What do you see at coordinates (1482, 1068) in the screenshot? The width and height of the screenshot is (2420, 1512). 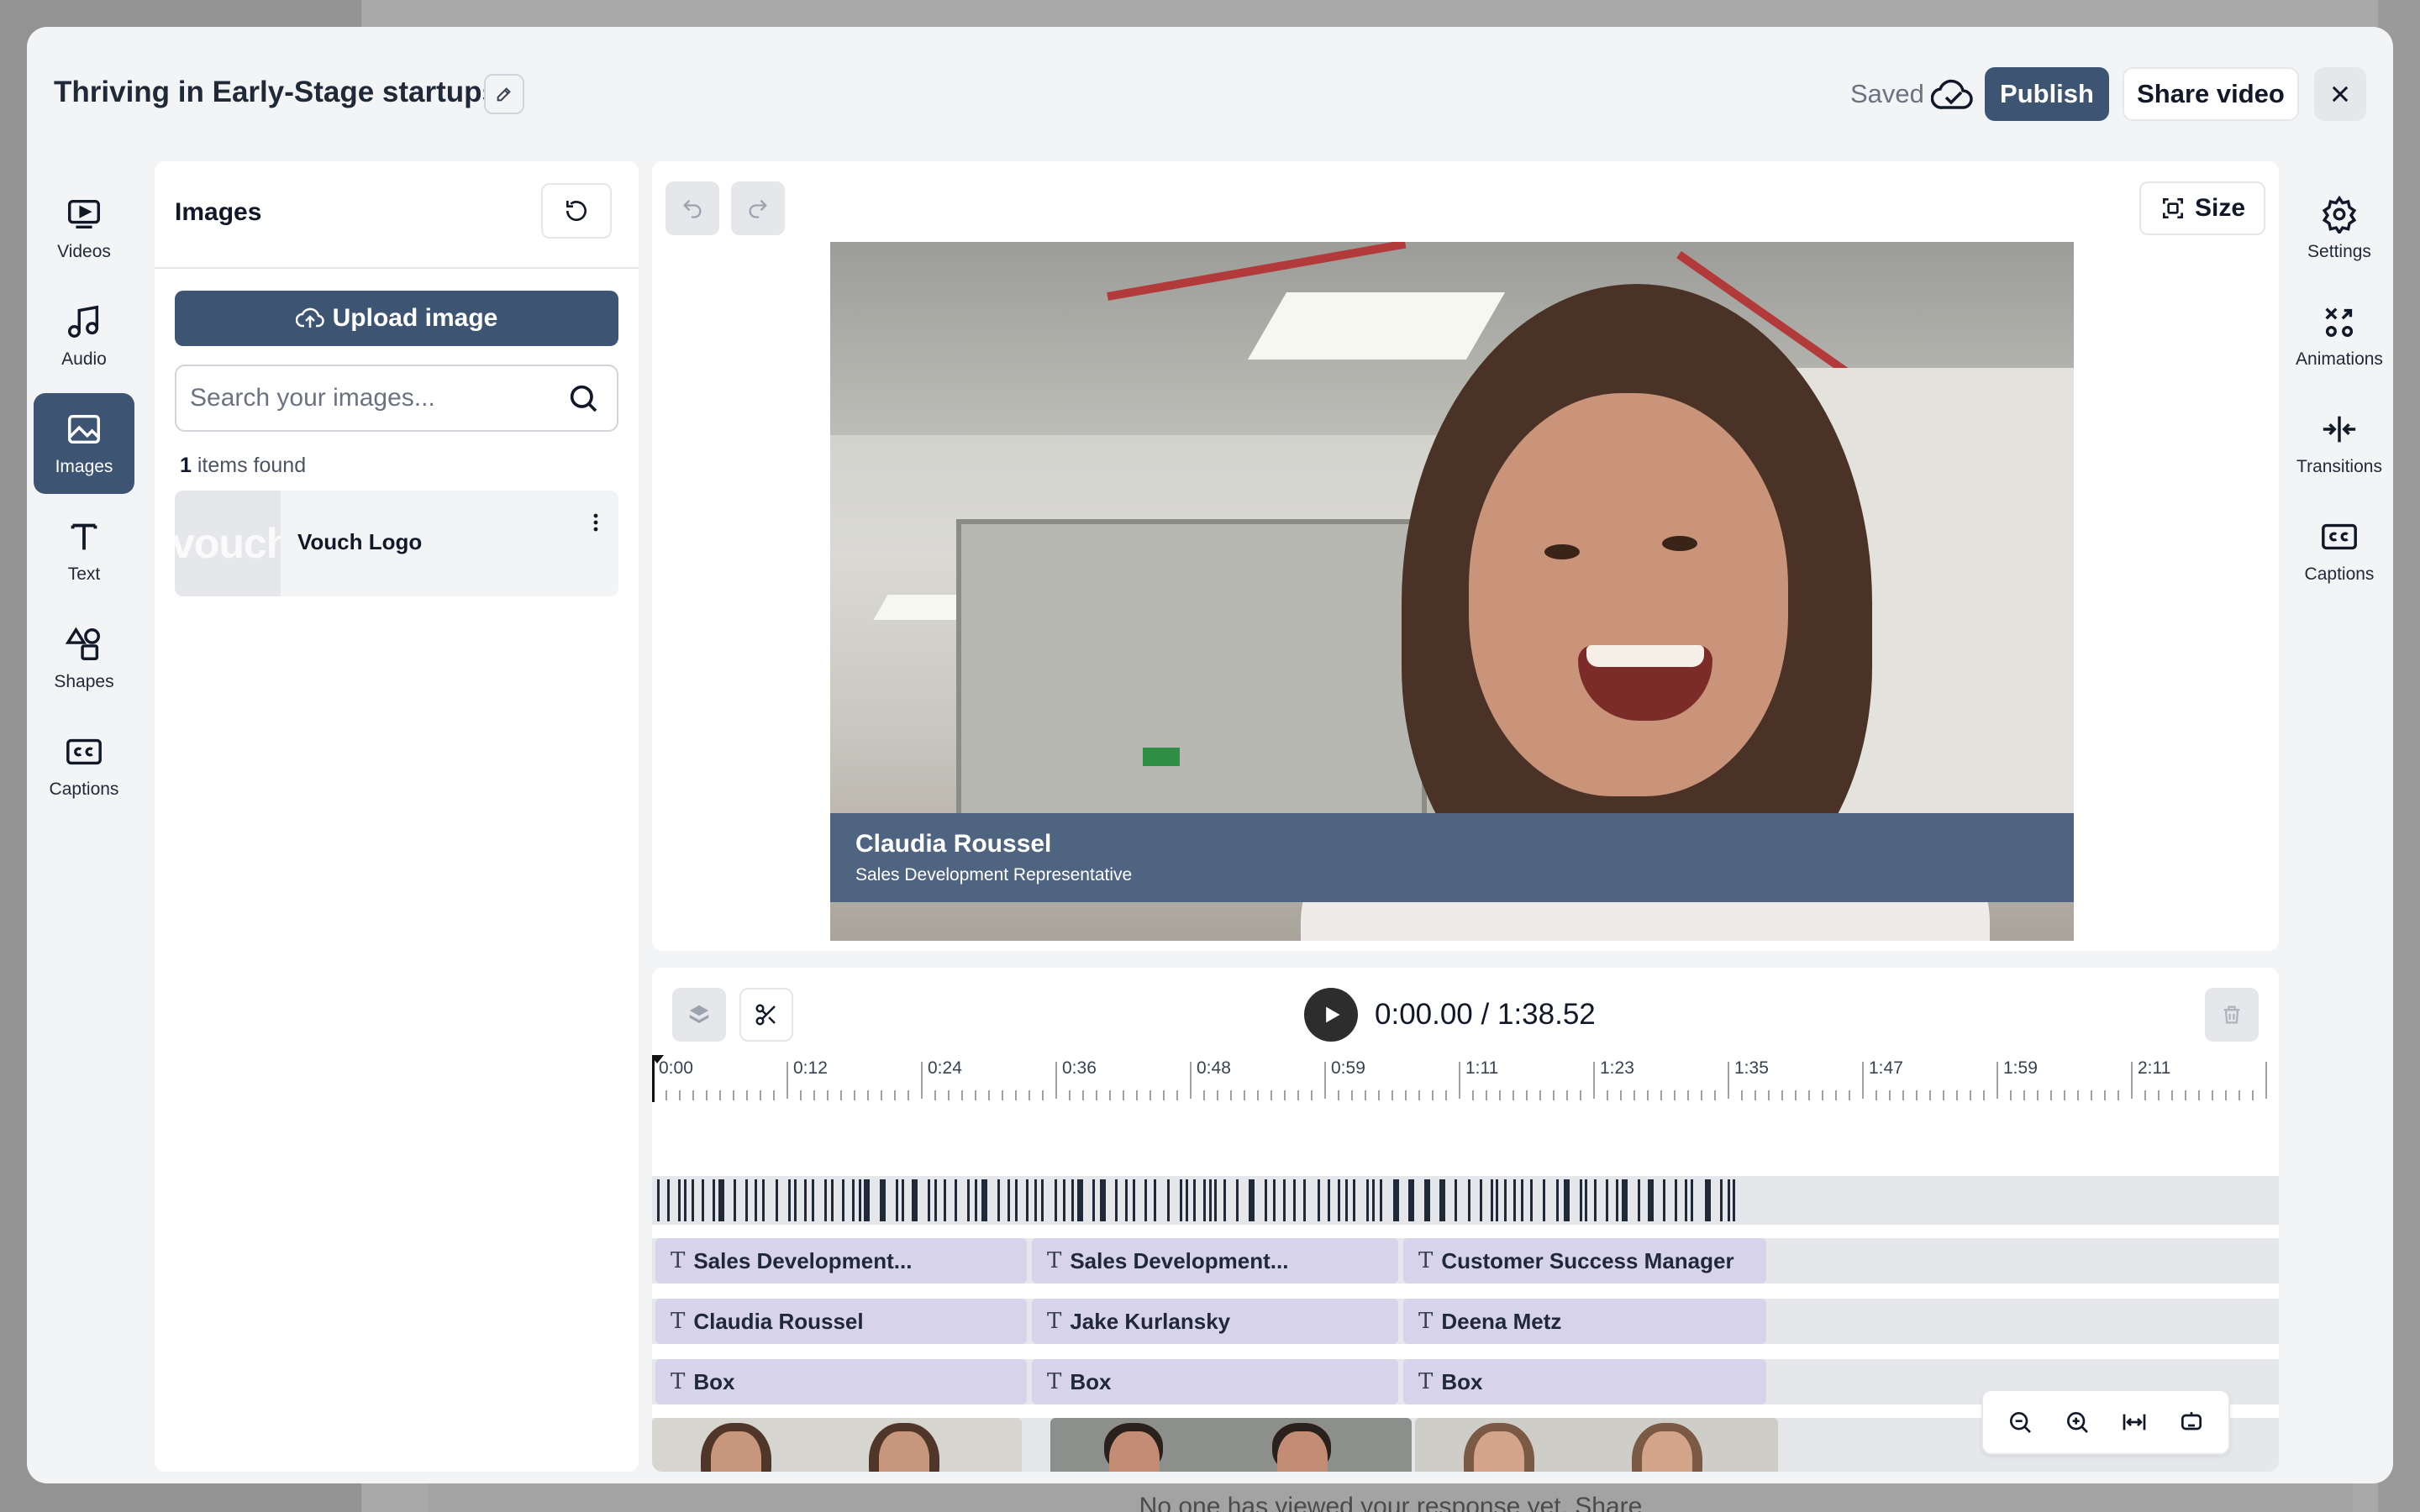 I see `ruler-label: 1:11` at bounding box center [1482, 1068].